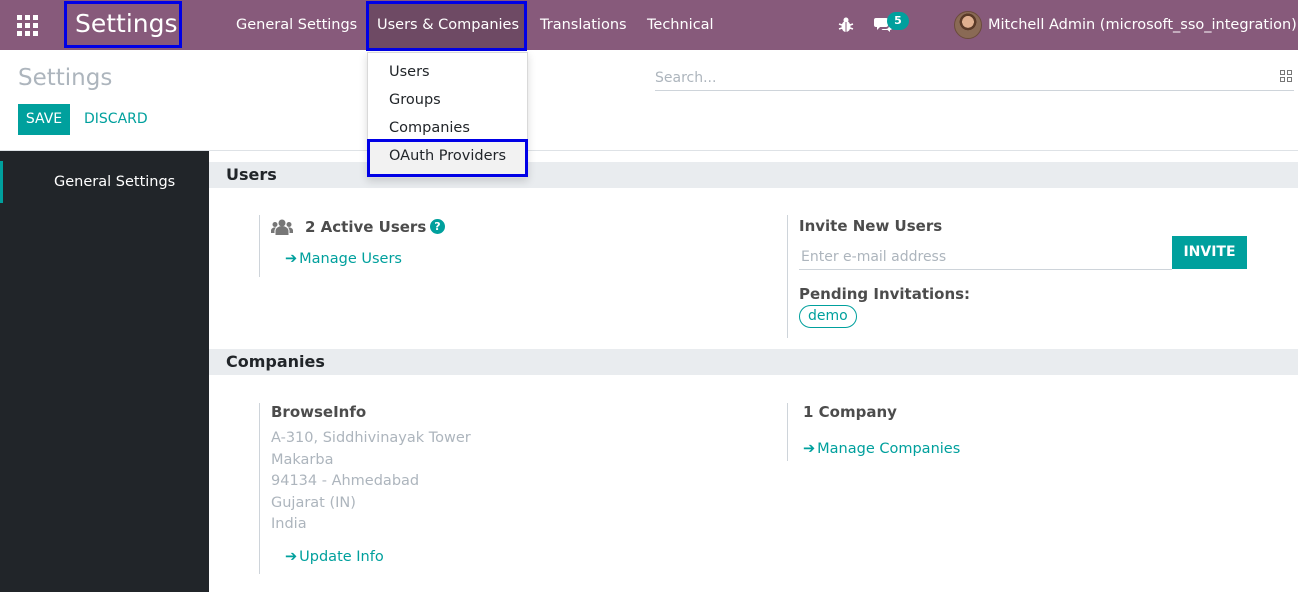 The image size is (1298, 592). What do you see at coordinates (846, 25) in the screenshot?
I see `bug-icon` at bounding box center [846, 25].